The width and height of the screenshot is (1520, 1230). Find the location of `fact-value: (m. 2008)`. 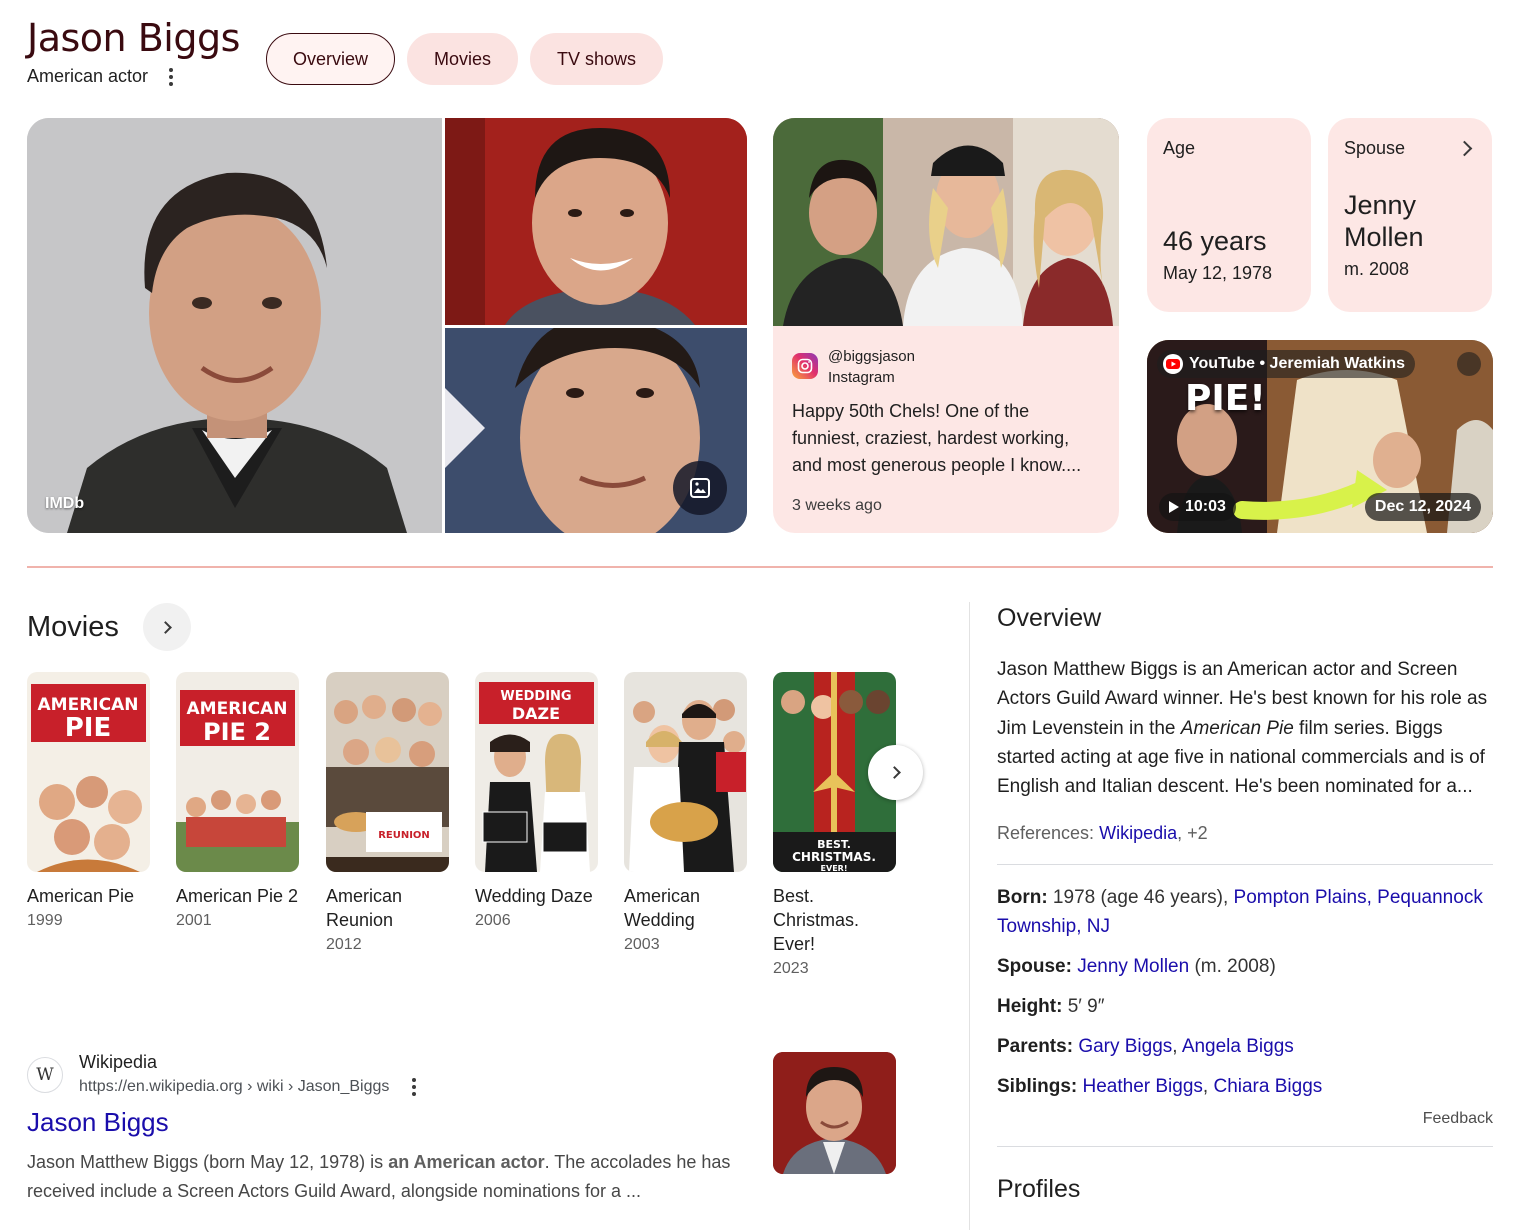

fact-value: (m. 2008) is located at coordinates (1232, 967).